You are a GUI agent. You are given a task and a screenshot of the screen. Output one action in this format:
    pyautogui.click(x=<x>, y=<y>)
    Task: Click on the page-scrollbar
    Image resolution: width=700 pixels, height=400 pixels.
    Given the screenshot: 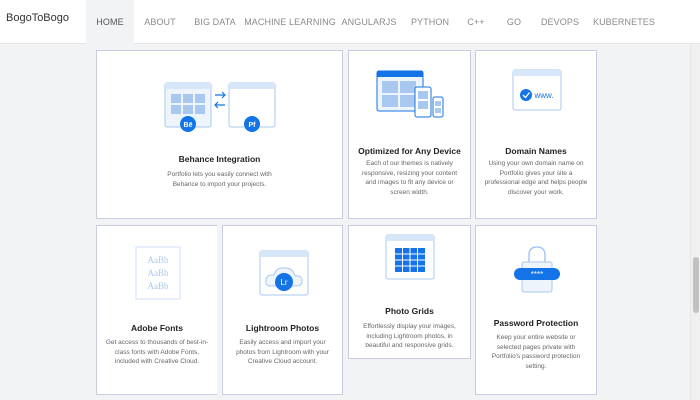 What is the action you would take?
    pyautogui.click(x=695, y=222)
    